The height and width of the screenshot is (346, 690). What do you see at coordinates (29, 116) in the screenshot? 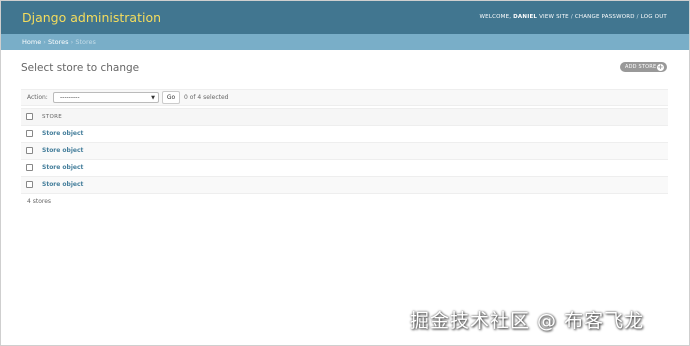
I see `select-all-checkbox` at bounding box center [29, 116].